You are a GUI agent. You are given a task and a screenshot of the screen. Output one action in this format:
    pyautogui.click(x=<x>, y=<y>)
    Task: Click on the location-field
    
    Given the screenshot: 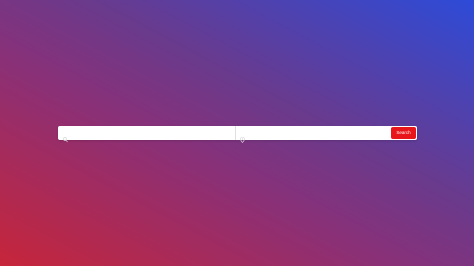 What is the action you would take?
    pyautogui.click(x=312, y=134)
    